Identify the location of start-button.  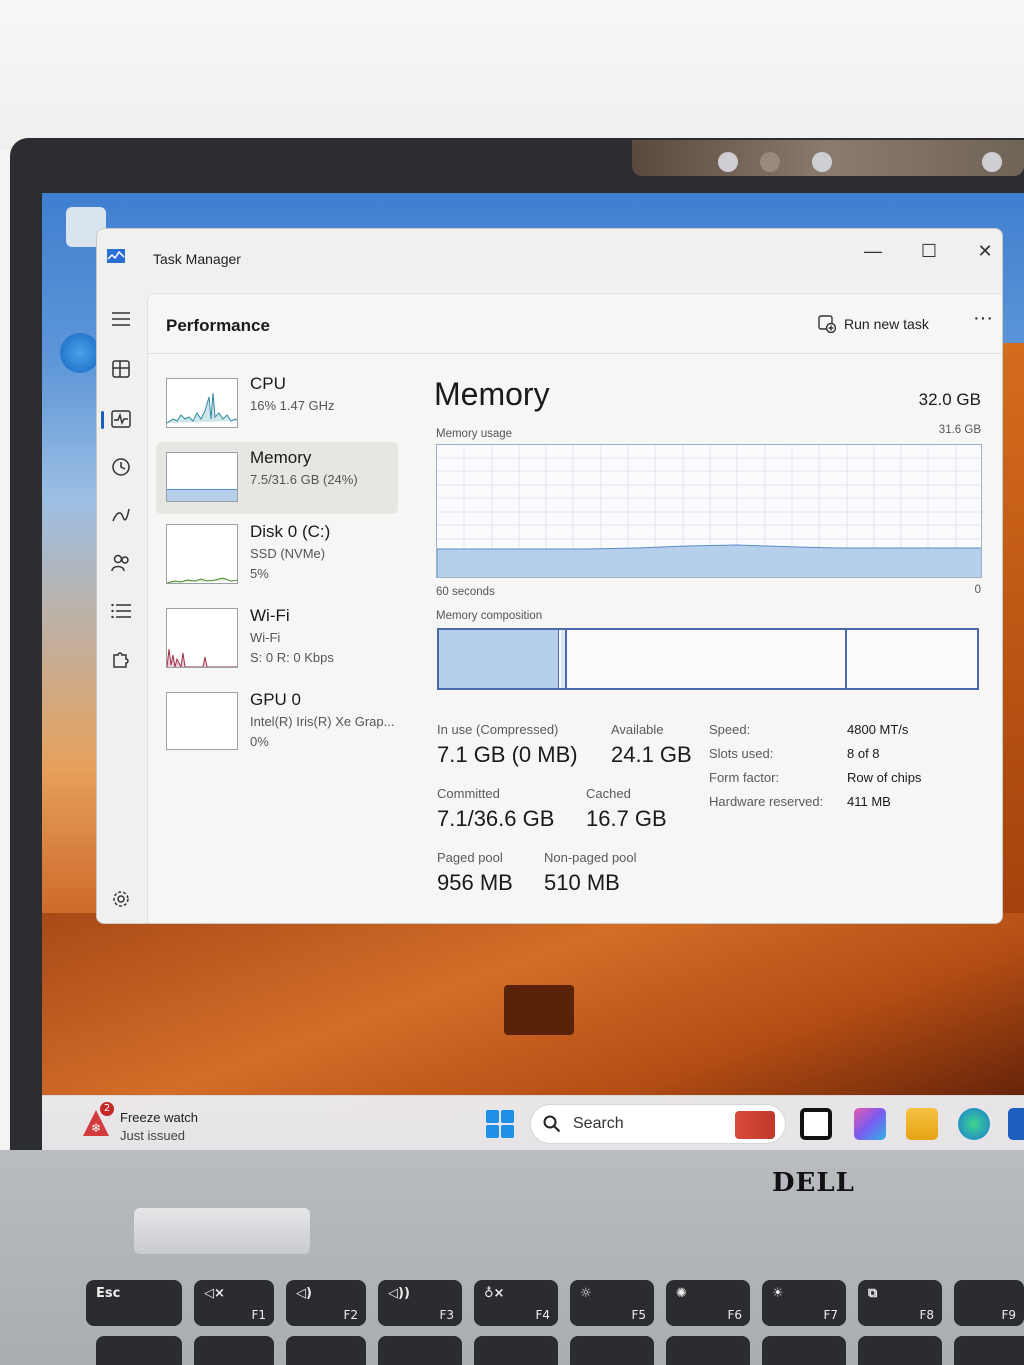
(500, 1124).